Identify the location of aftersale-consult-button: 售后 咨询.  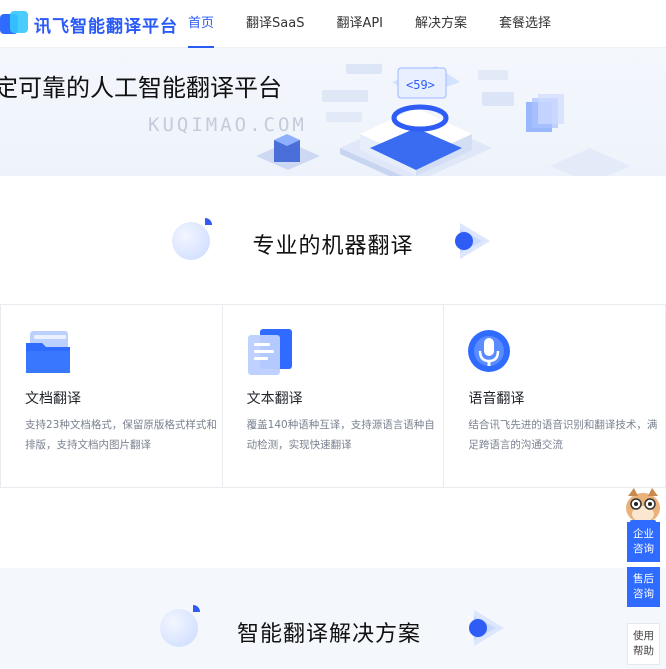
(643, 587).